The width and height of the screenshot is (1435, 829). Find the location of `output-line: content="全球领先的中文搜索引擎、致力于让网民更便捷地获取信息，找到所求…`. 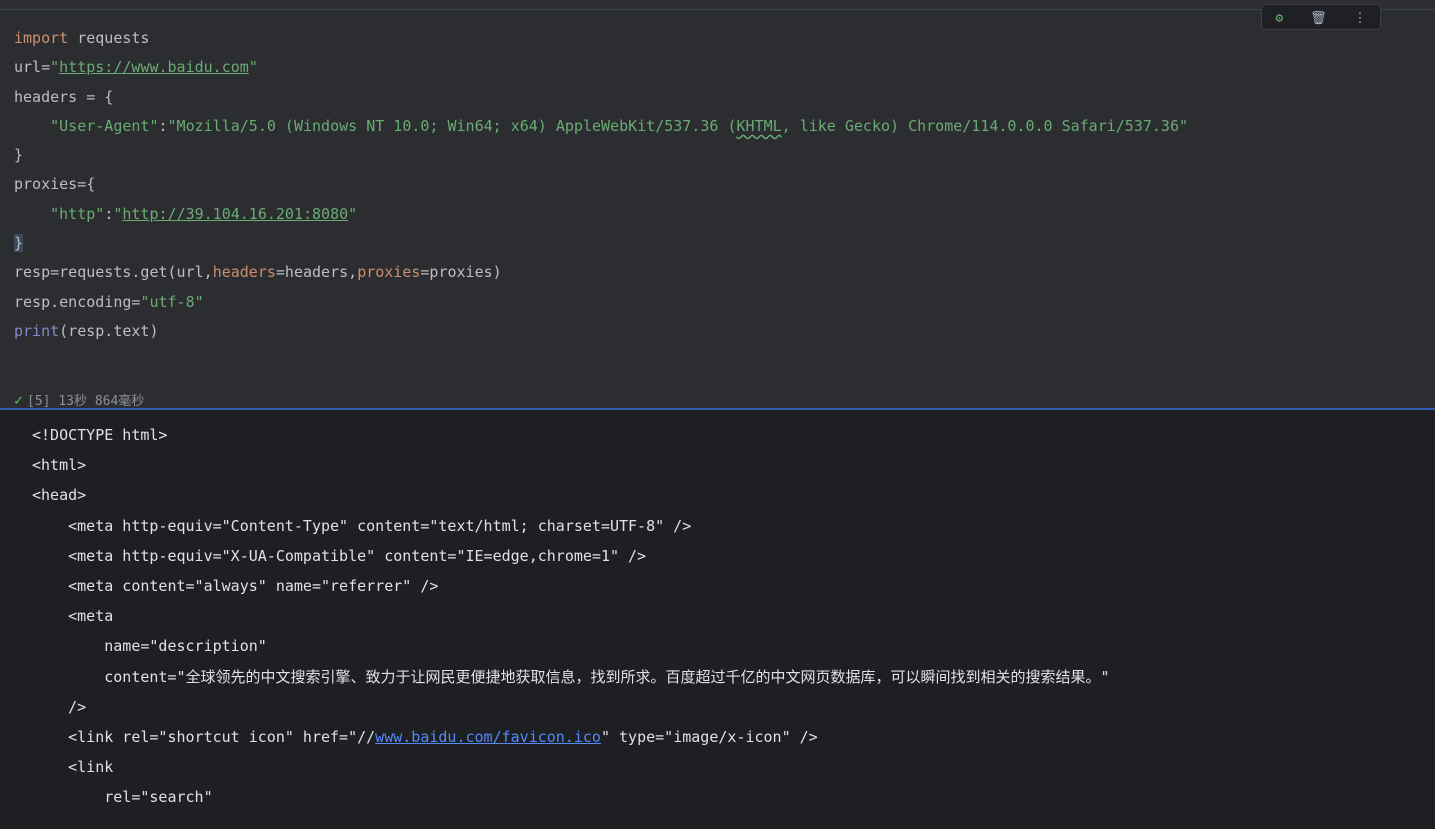

output-line: content="全球领先的中文搜索引擎、致力于让网民更便捷地获取信息，找到所求… is located at coordinates (571, 676).